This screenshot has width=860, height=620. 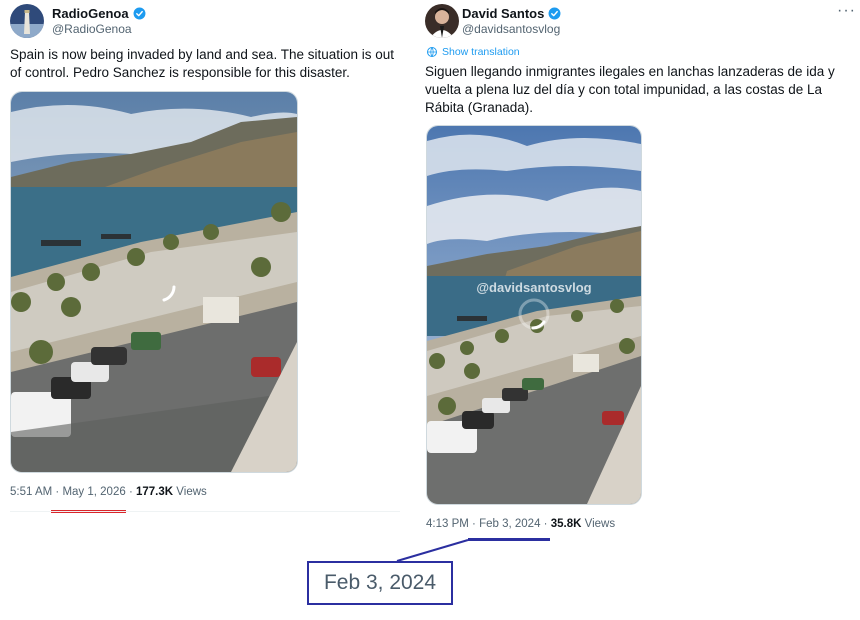 I want to click on tweet-metadata: 4:13 PM · Feb 3, 2024 · 35.8K Views, so click(x=520, y=524).